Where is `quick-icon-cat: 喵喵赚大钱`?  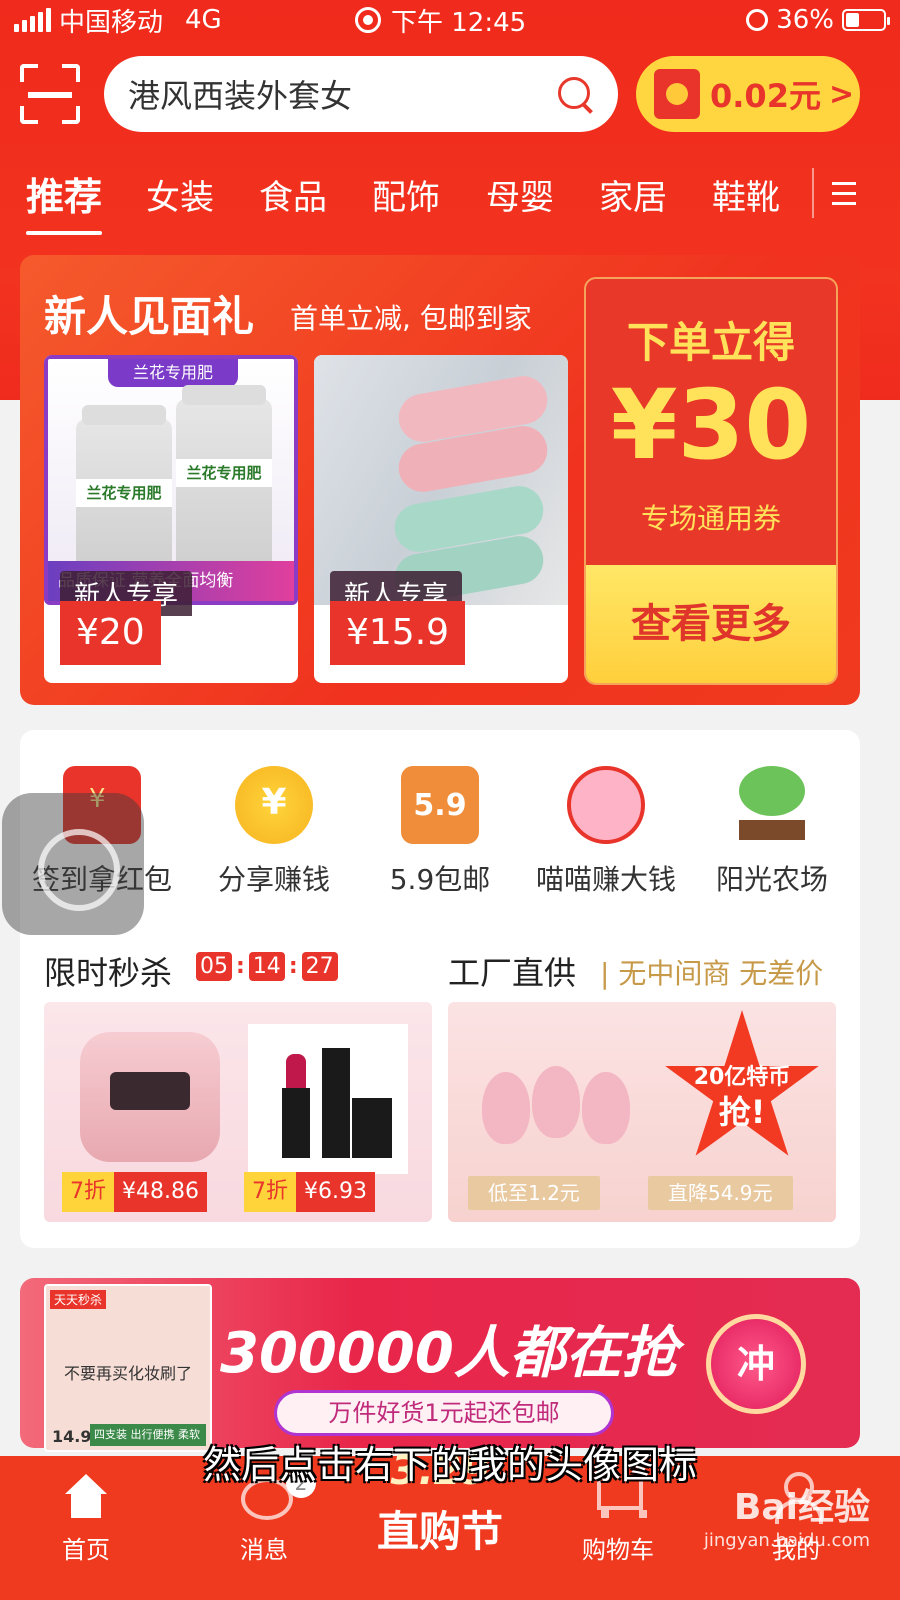
quick-icon-cat: 喵喵赚大钱 is located at coordinates (606, 832).